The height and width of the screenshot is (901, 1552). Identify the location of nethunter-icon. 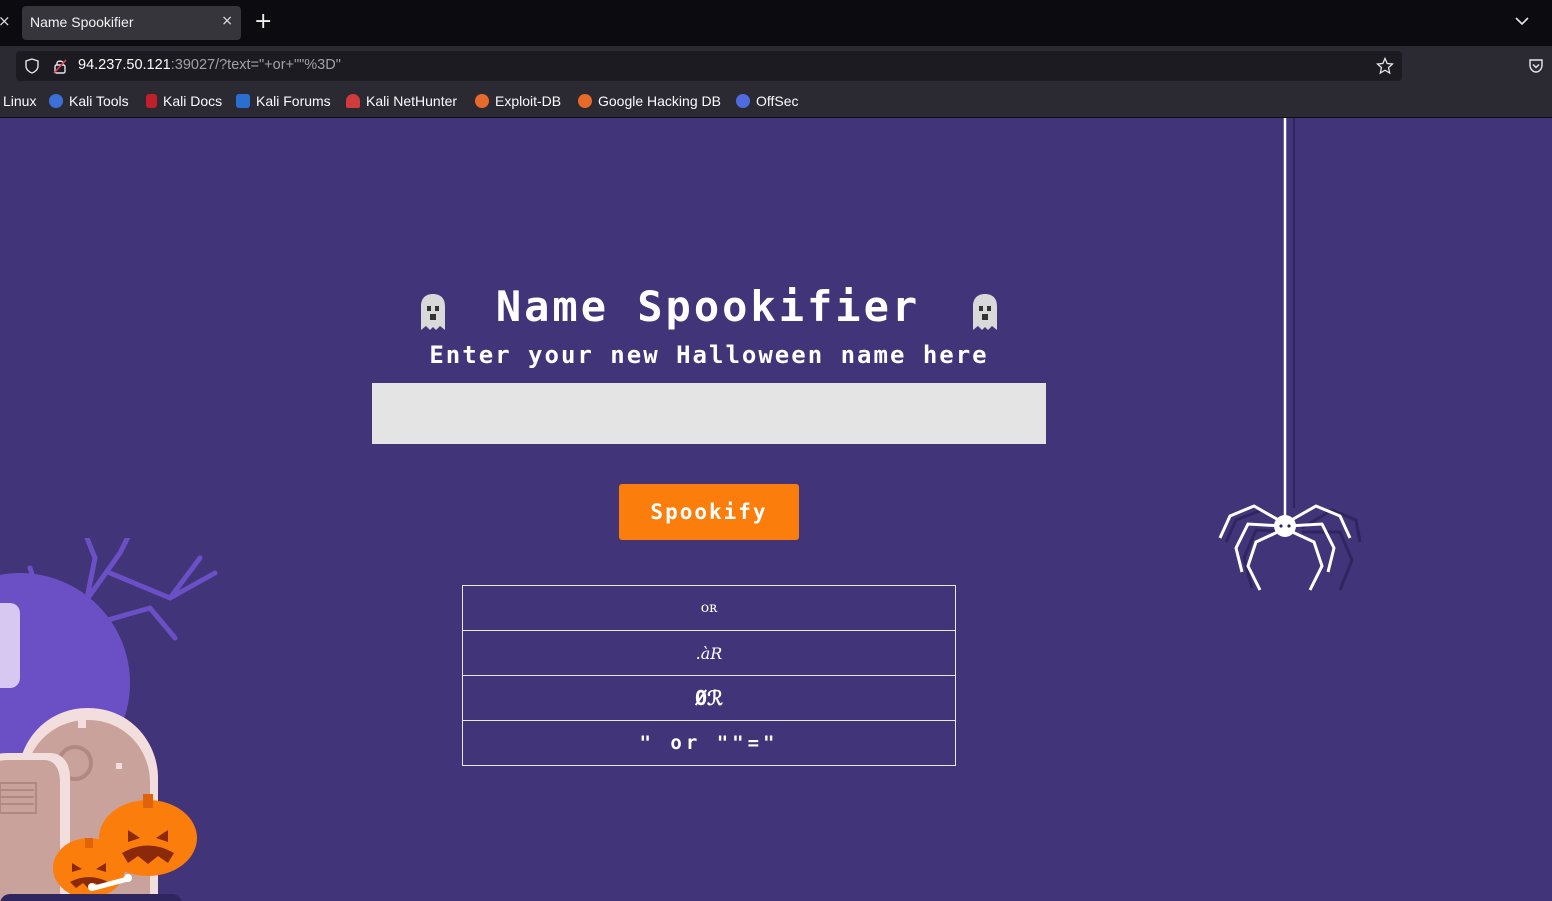
(353, 101).